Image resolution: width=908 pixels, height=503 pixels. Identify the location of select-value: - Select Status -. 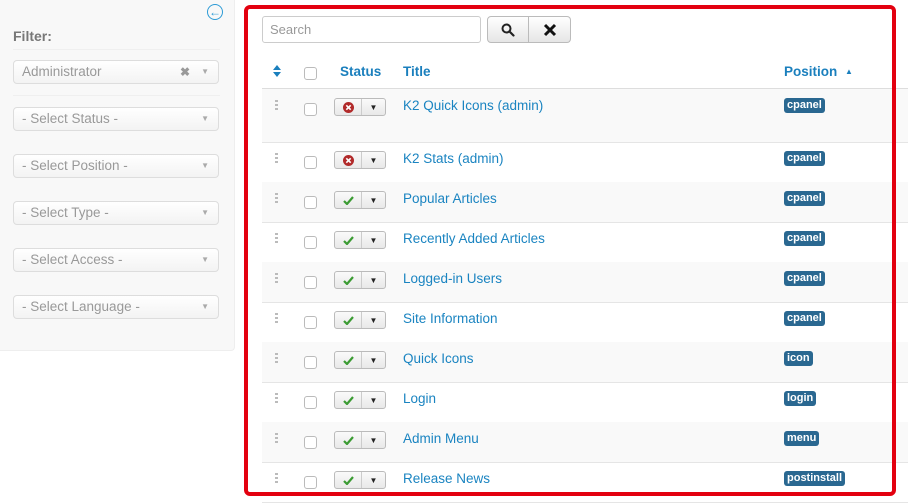
(70, 118).